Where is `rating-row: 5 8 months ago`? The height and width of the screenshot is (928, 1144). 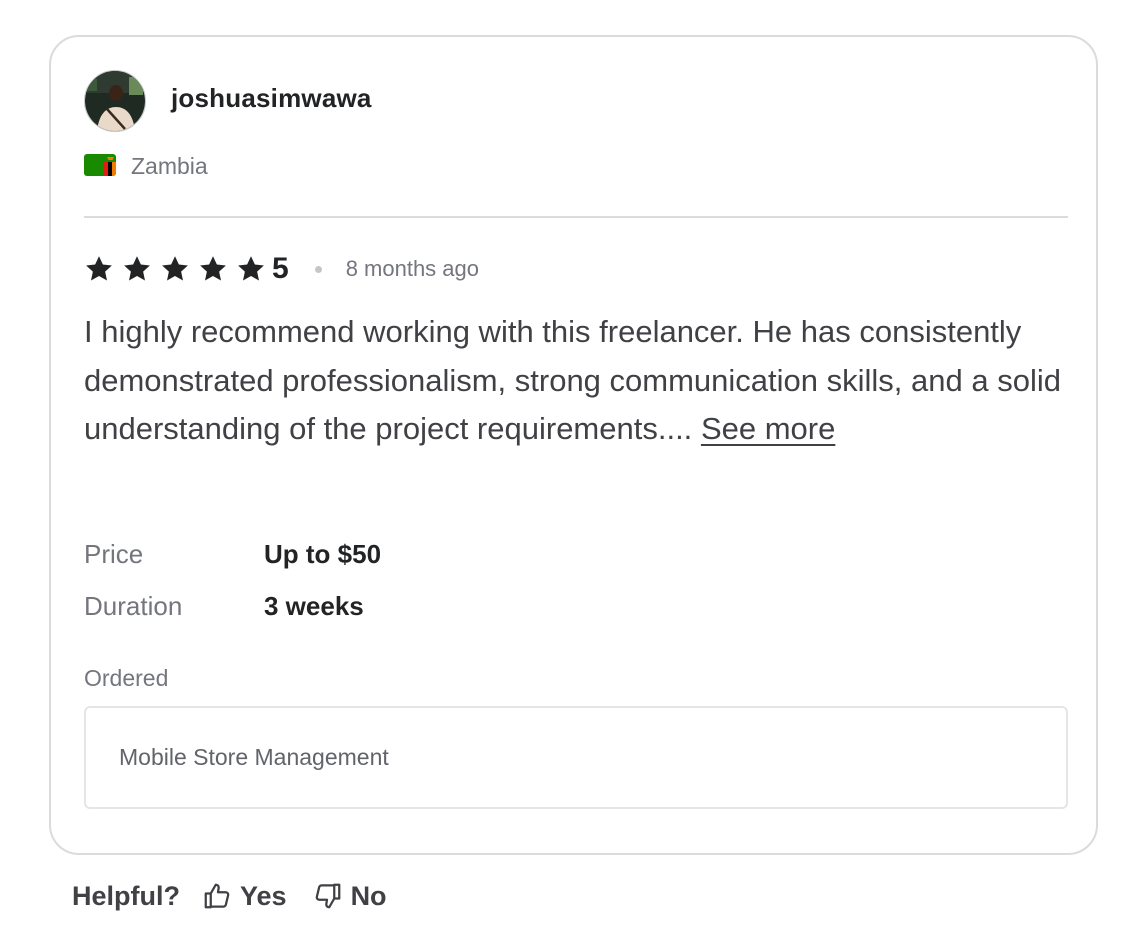 rating-row: 5 8 months ago is located at coordinates (281, 269).